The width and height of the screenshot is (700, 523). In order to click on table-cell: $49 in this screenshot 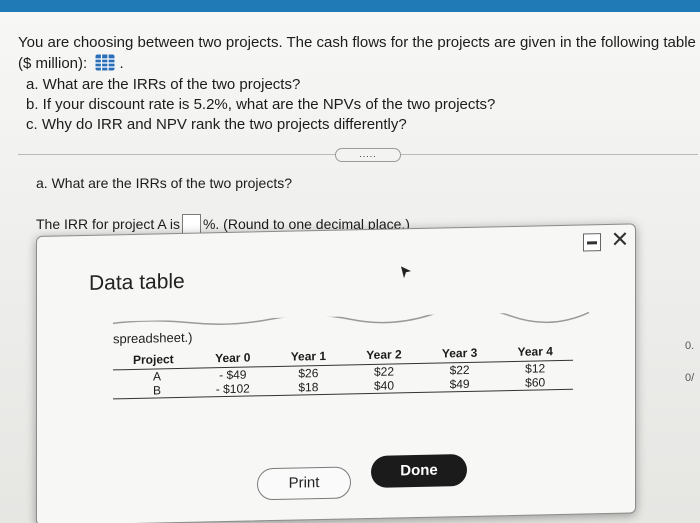, I will do `click(459, 383)`.